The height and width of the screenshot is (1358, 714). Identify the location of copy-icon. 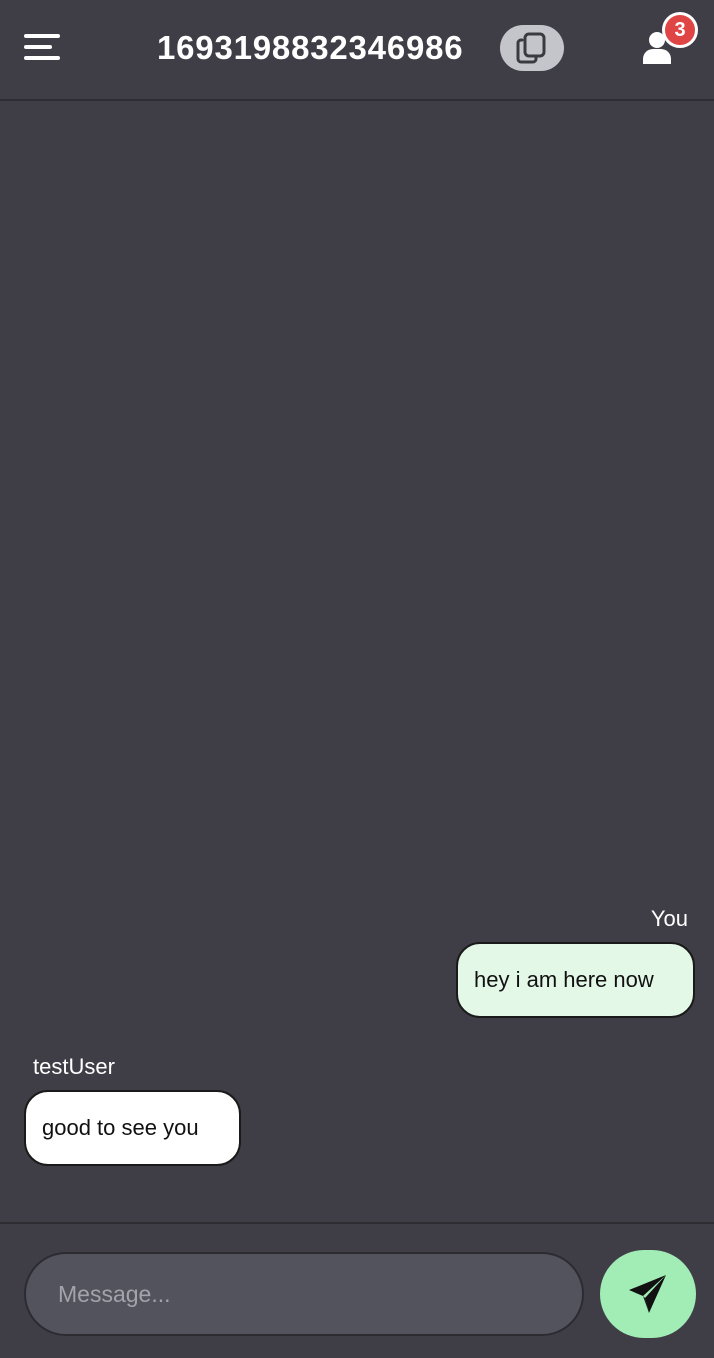
(531, 48).